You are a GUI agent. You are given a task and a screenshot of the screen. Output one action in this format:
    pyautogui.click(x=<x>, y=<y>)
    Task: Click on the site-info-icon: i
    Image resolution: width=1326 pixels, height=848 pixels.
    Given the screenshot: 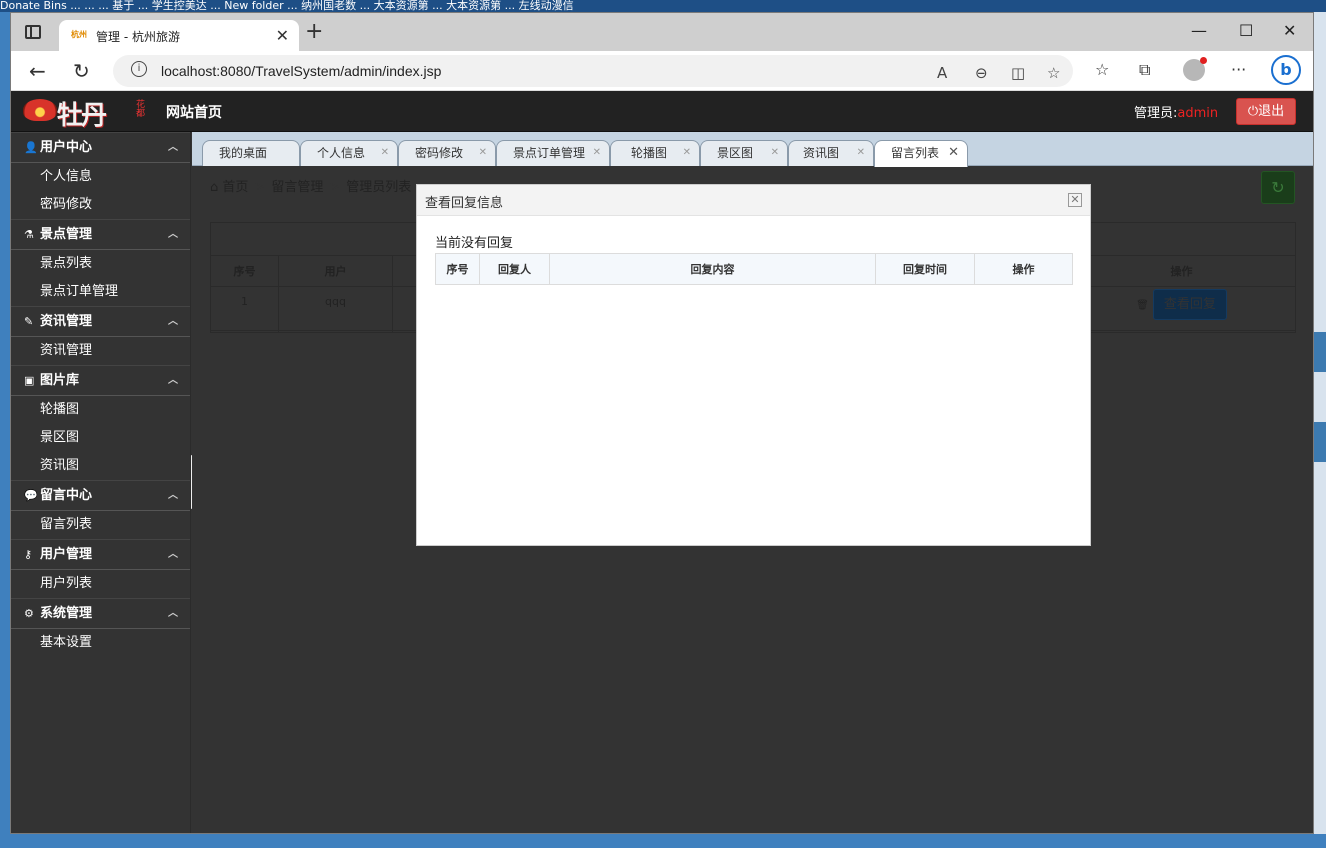 What is the action you would take?
    pyautogui.click(x=139, y=69)
    